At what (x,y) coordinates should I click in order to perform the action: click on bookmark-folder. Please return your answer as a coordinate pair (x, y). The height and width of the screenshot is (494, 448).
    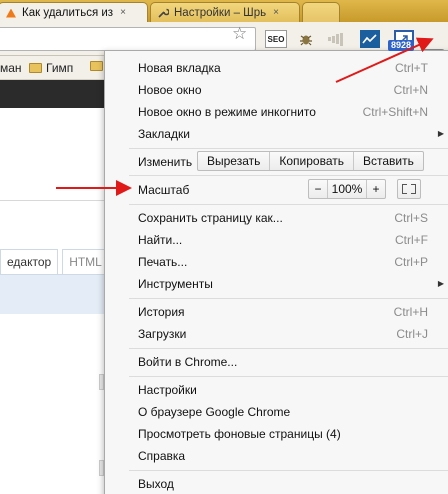
    Looking at the image, I should click on (96, 66).